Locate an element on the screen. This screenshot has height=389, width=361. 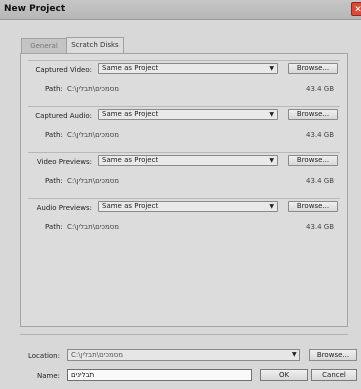
audio-previews-size: 43.4 GB is located at coordinates (320, 227).